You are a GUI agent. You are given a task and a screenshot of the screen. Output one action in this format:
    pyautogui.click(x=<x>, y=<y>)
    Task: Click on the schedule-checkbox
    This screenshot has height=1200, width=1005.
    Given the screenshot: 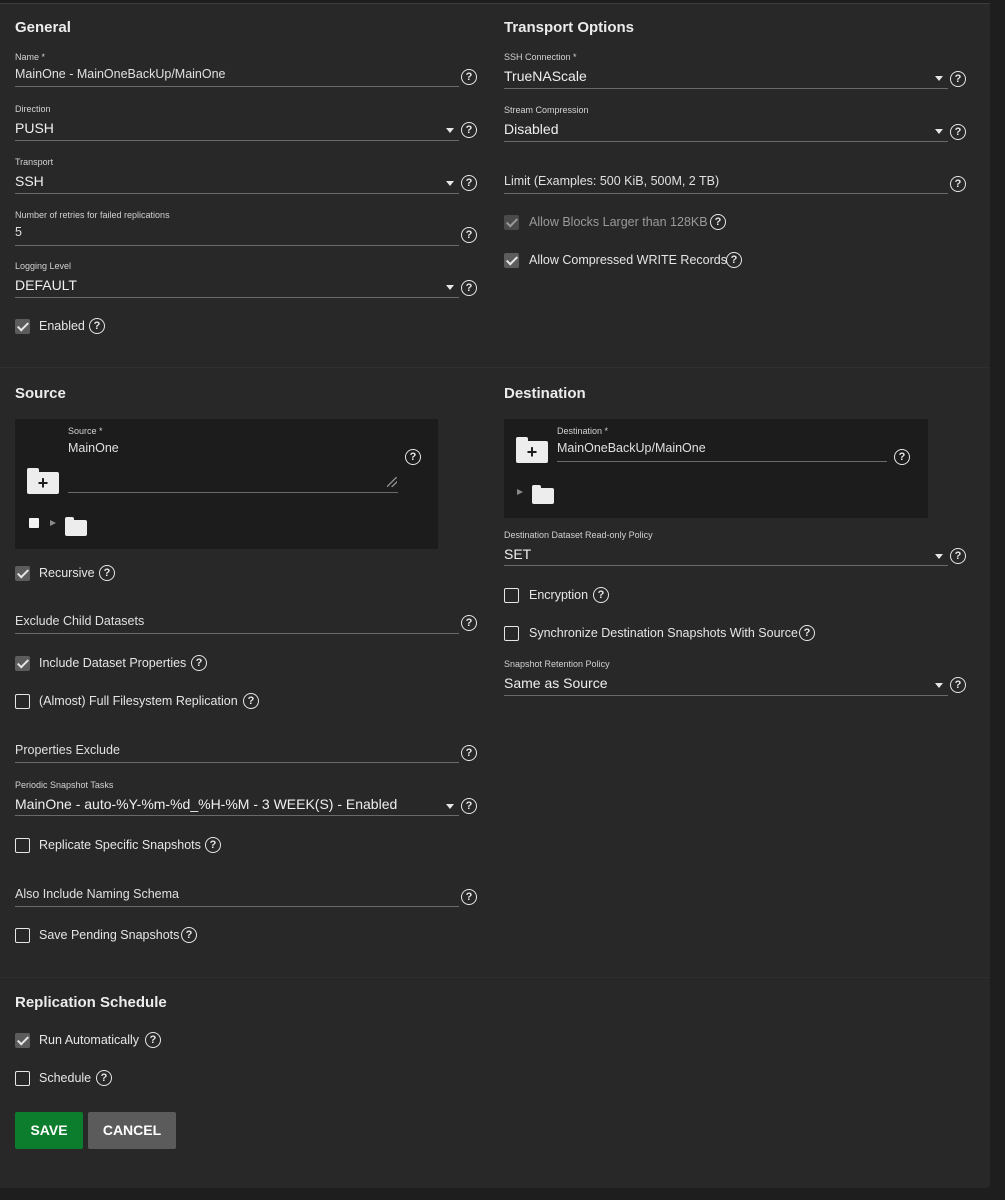 What is the action you would take?
    pyautogui.click(x=22, y=1078)
    